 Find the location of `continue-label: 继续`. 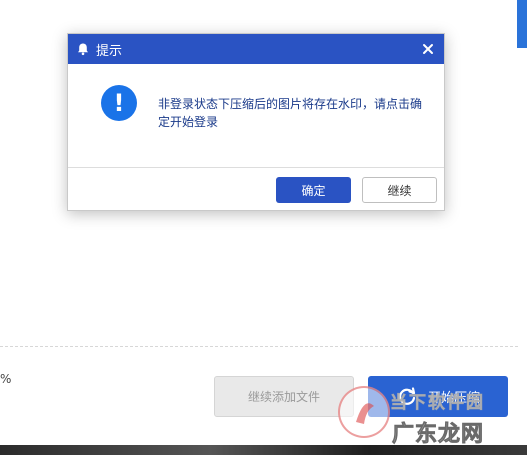

continue-label: 继续 is located at coordinates (399, 190).